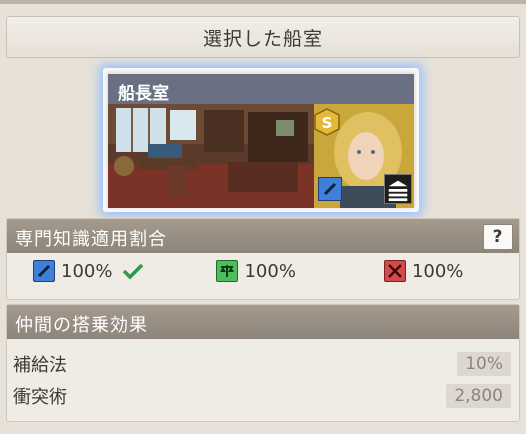 The width and height of the screenshot is (526, 434). I want to click on rate-item-swords: 100%, so click(423, 271).